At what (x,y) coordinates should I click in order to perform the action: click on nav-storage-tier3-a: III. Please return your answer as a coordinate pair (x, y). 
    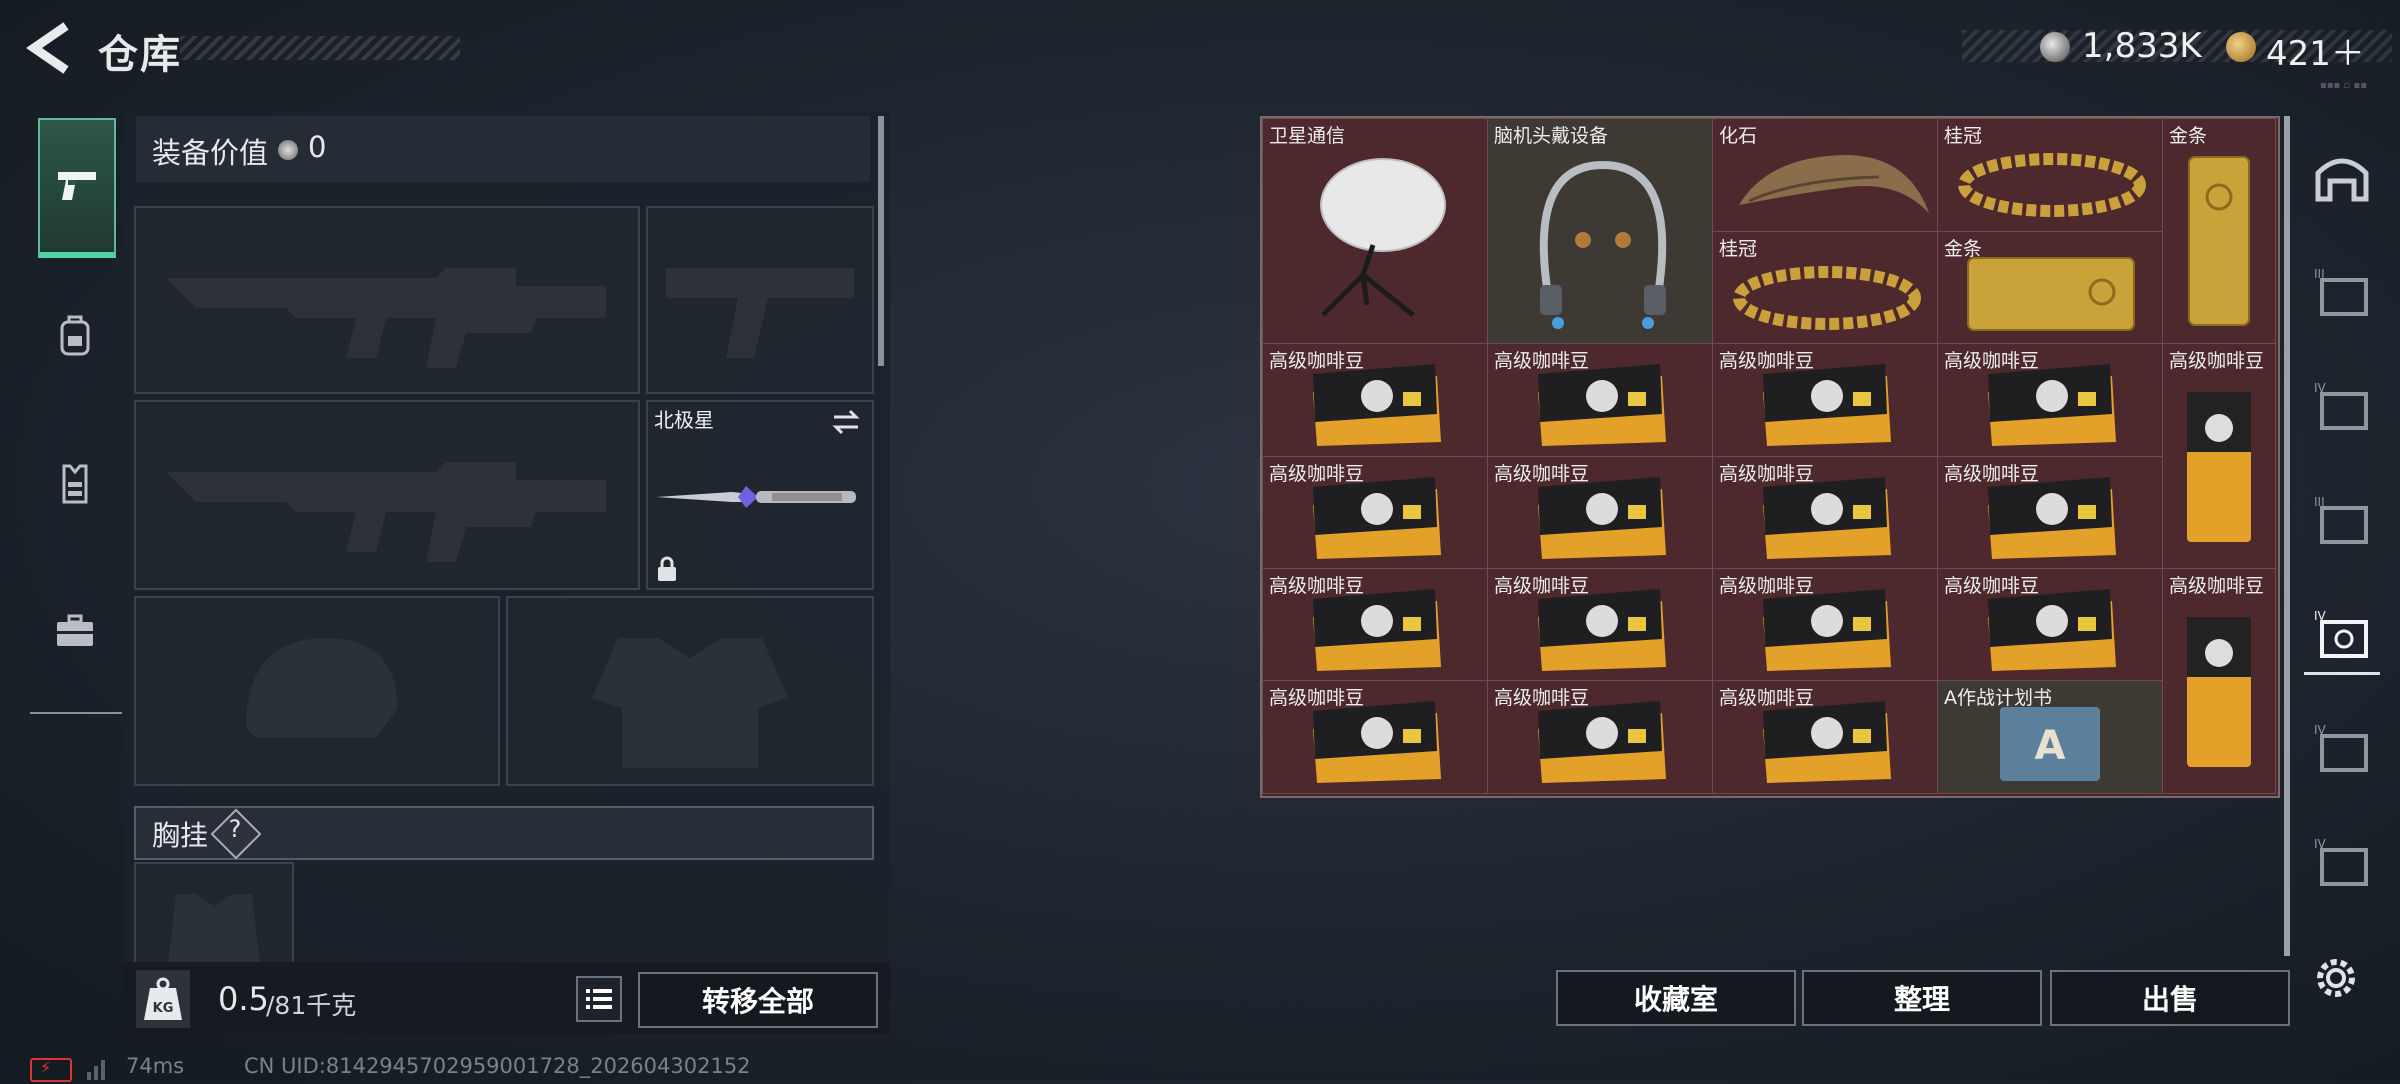
    Looking at the image, I should click on (2342, 292).